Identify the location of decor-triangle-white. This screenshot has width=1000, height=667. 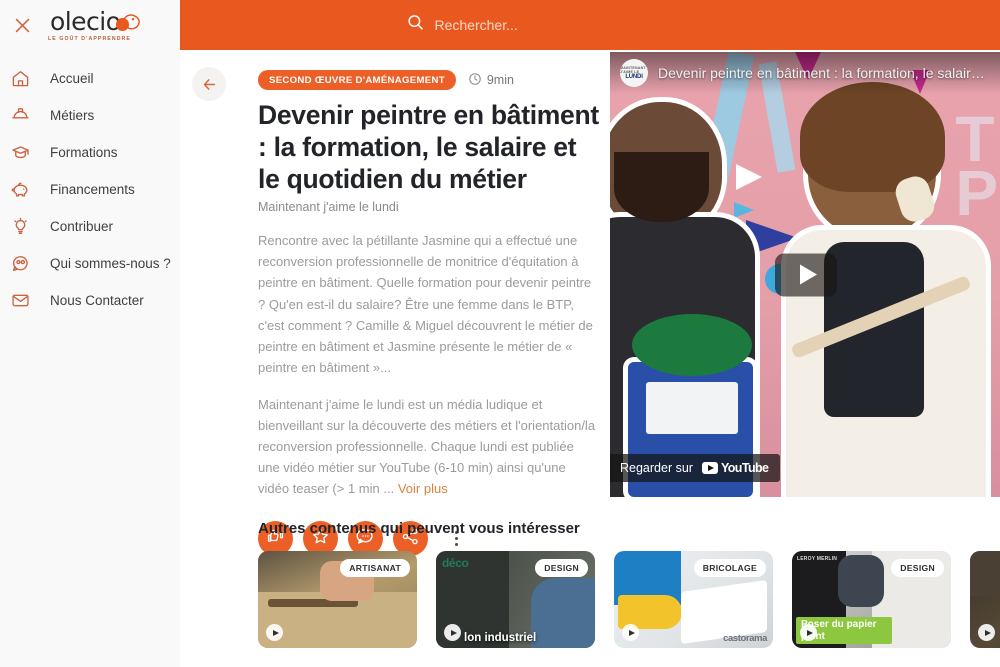
(749, 177).